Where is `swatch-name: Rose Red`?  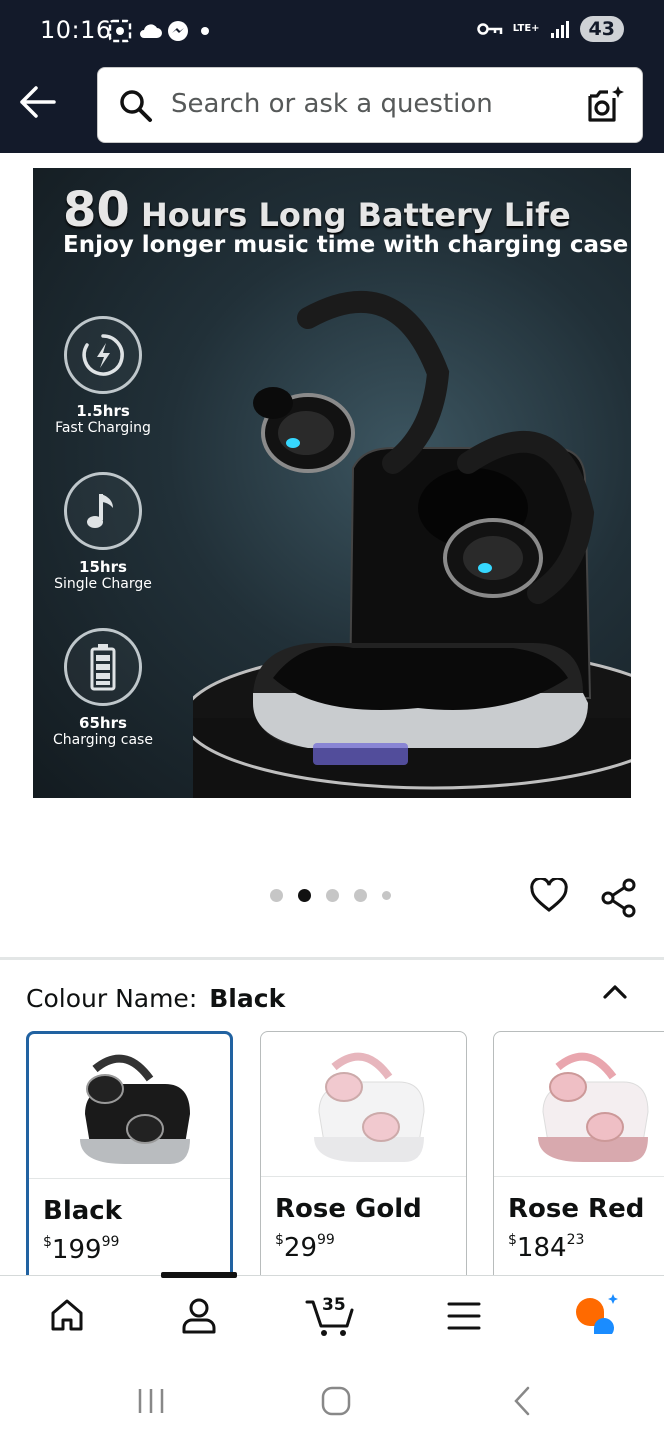 swatch-name: Rose Red is located at coordinates (576, 1209).